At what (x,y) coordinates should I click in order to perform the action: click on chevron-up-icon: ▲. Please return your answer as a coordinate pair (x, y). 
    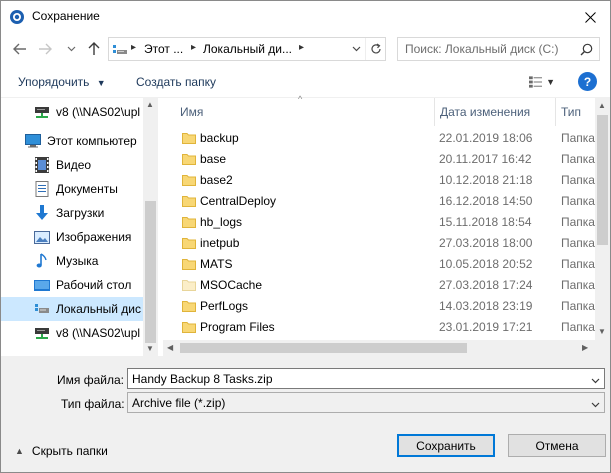
    Looking at the image, I should click on (19, 451).